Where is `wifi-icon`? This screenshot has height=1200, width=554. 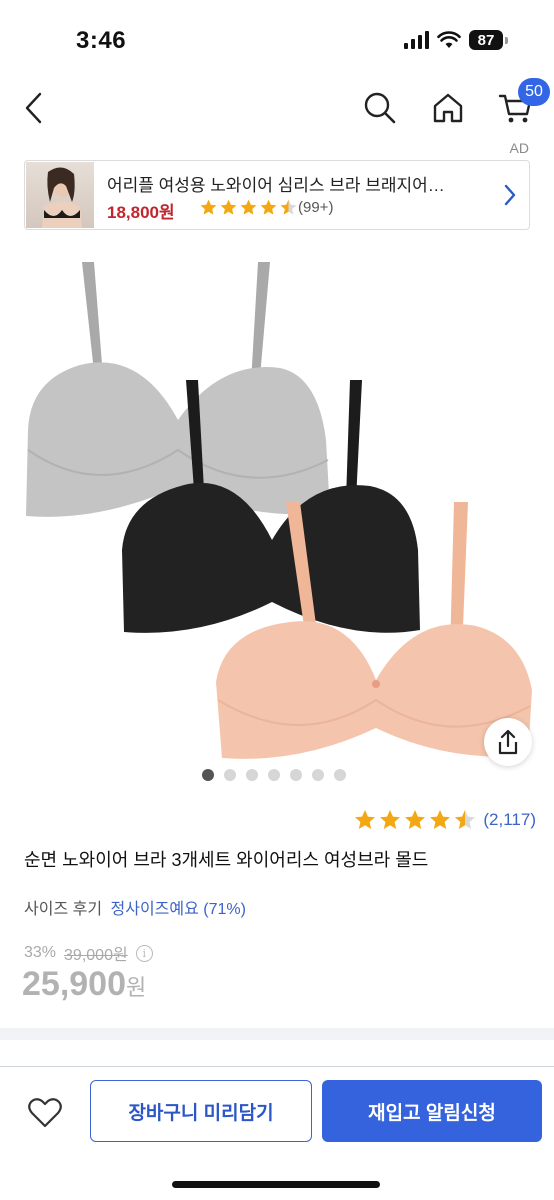 wifi-icon is located at coordinates (449, 39).